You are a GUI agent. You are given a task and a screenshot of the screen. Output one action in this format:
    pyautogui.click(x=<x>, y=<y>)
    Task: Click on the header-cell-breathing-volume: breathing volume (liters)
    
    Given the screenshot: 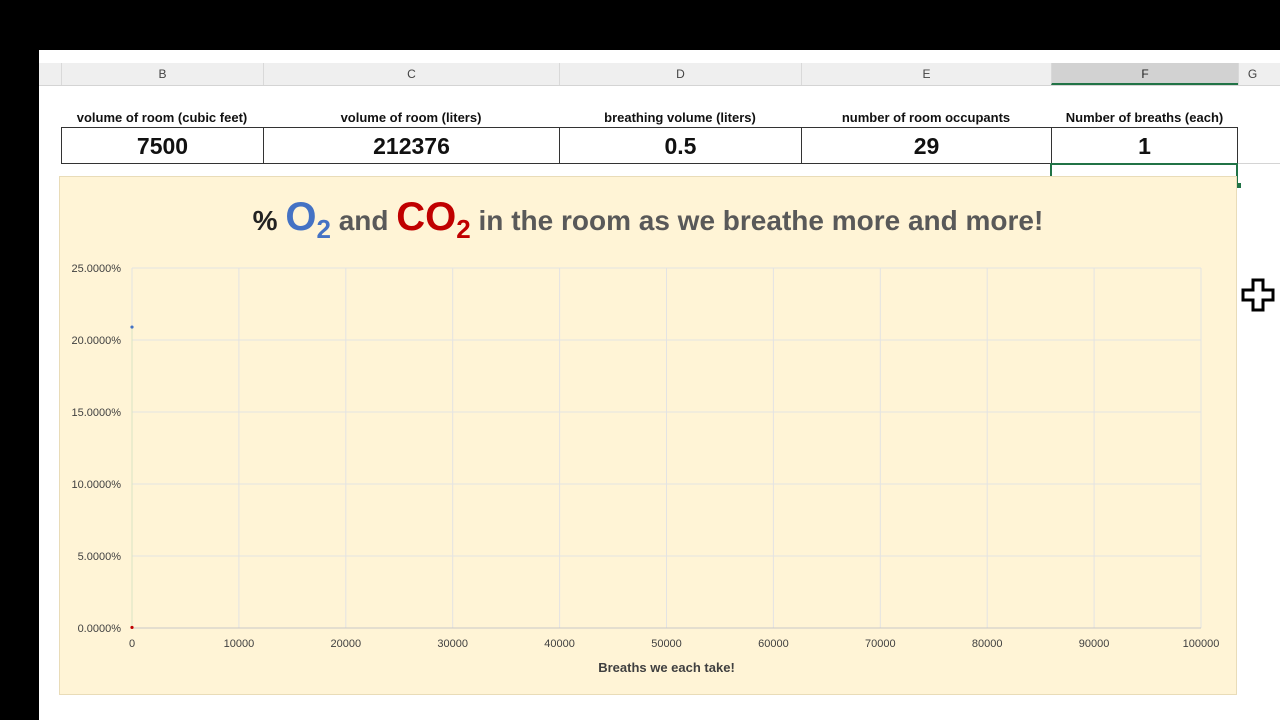 What is the action you would take?
    pyautogui.click(x=680, y=118)
    